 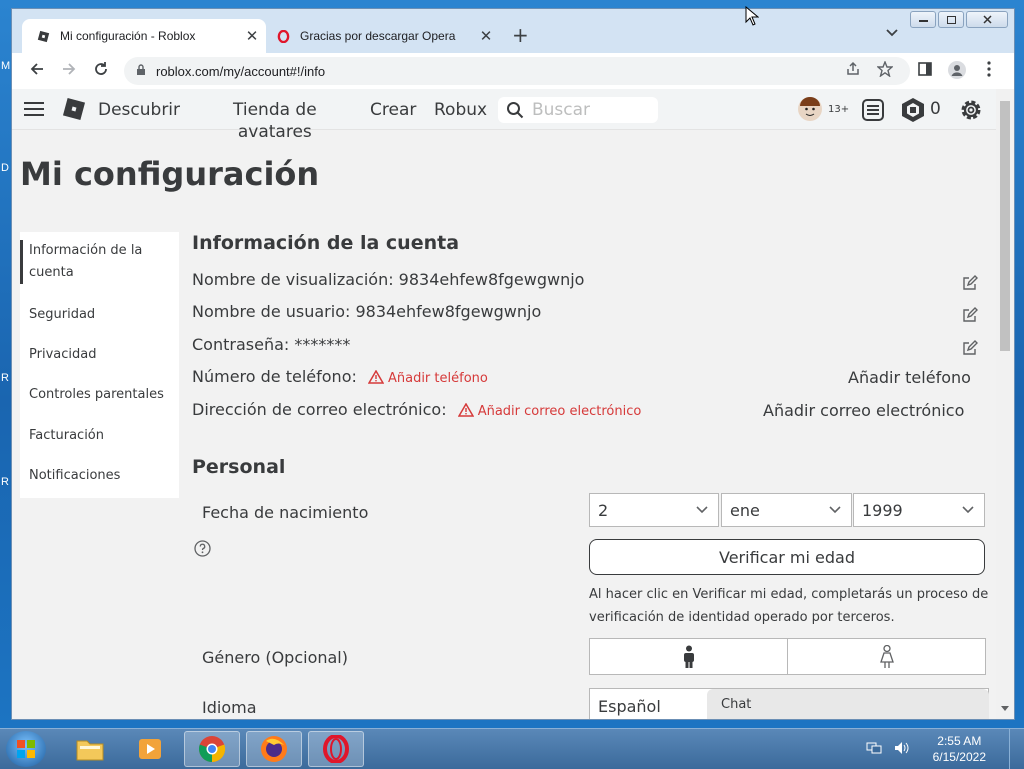 What do you see at coordinates (951, 19) in the screenshot?
I see `maximize-button` at bounding box center [951, 19].